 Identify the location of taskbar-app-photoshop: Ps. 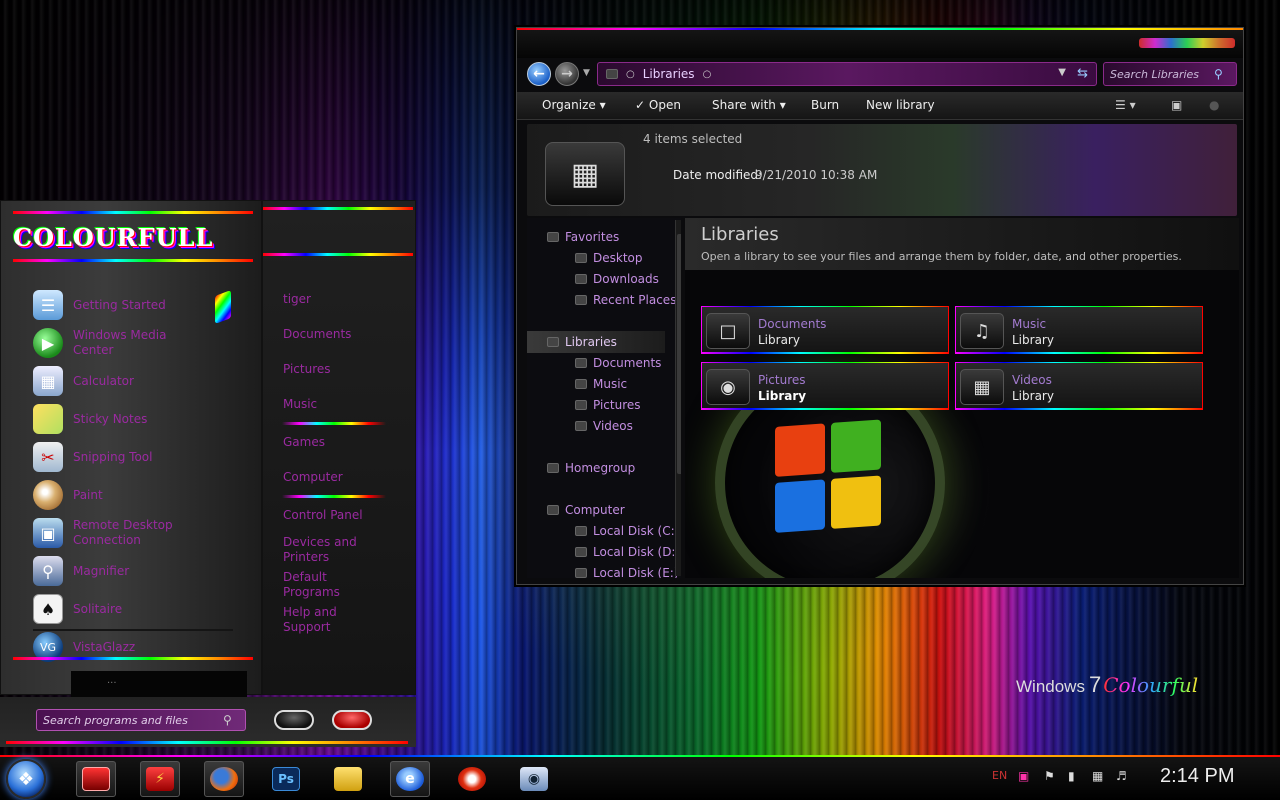
(286, 779).